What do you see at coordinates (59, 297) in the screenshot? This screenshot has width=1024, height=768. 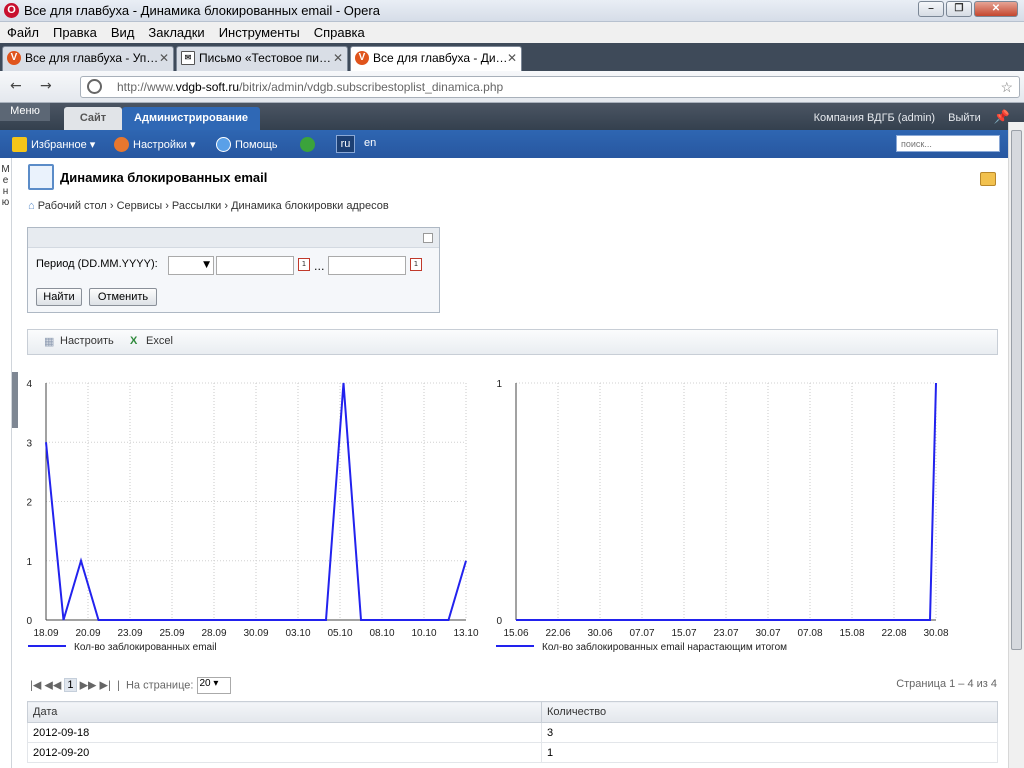 I see `find-button: Найти` at bounding box center [59, 297].